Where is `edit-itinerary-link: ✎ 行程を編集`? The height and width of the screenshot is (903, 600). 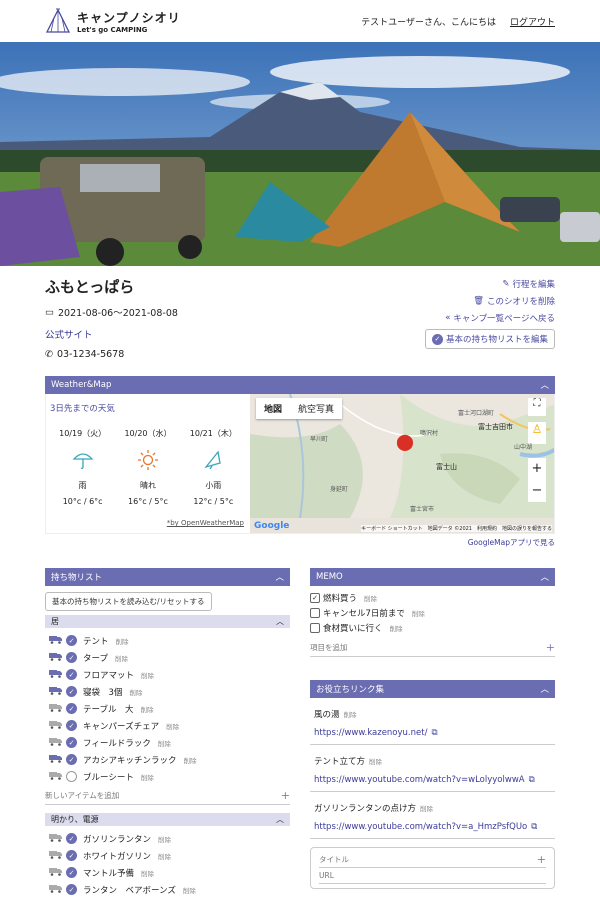 edit-itinerary-link: ✎ 行程を編集 is located at coordinates (490, 284).